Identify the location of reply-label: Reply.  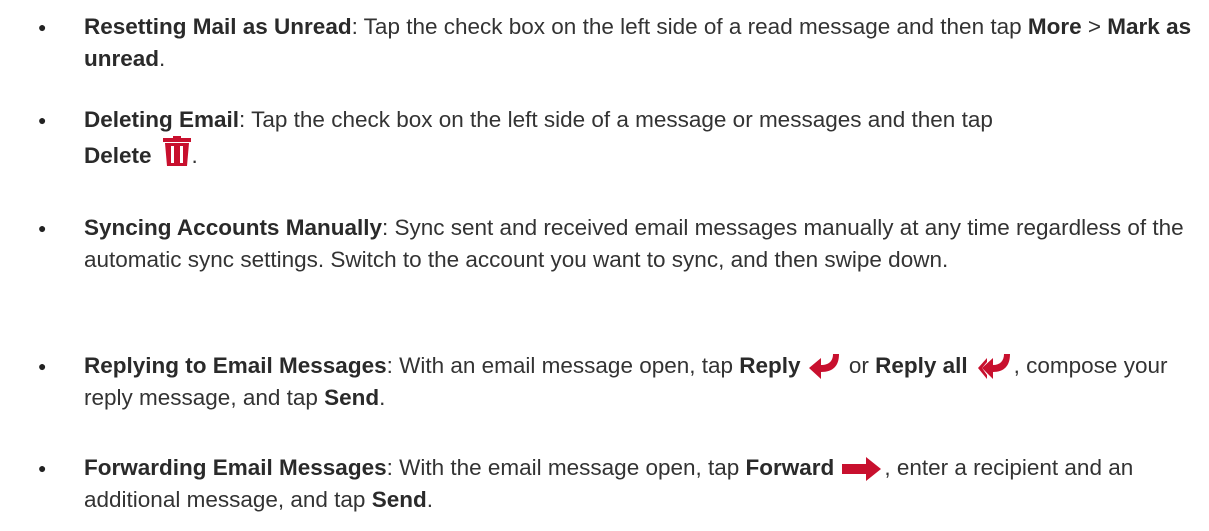
(770, 365).